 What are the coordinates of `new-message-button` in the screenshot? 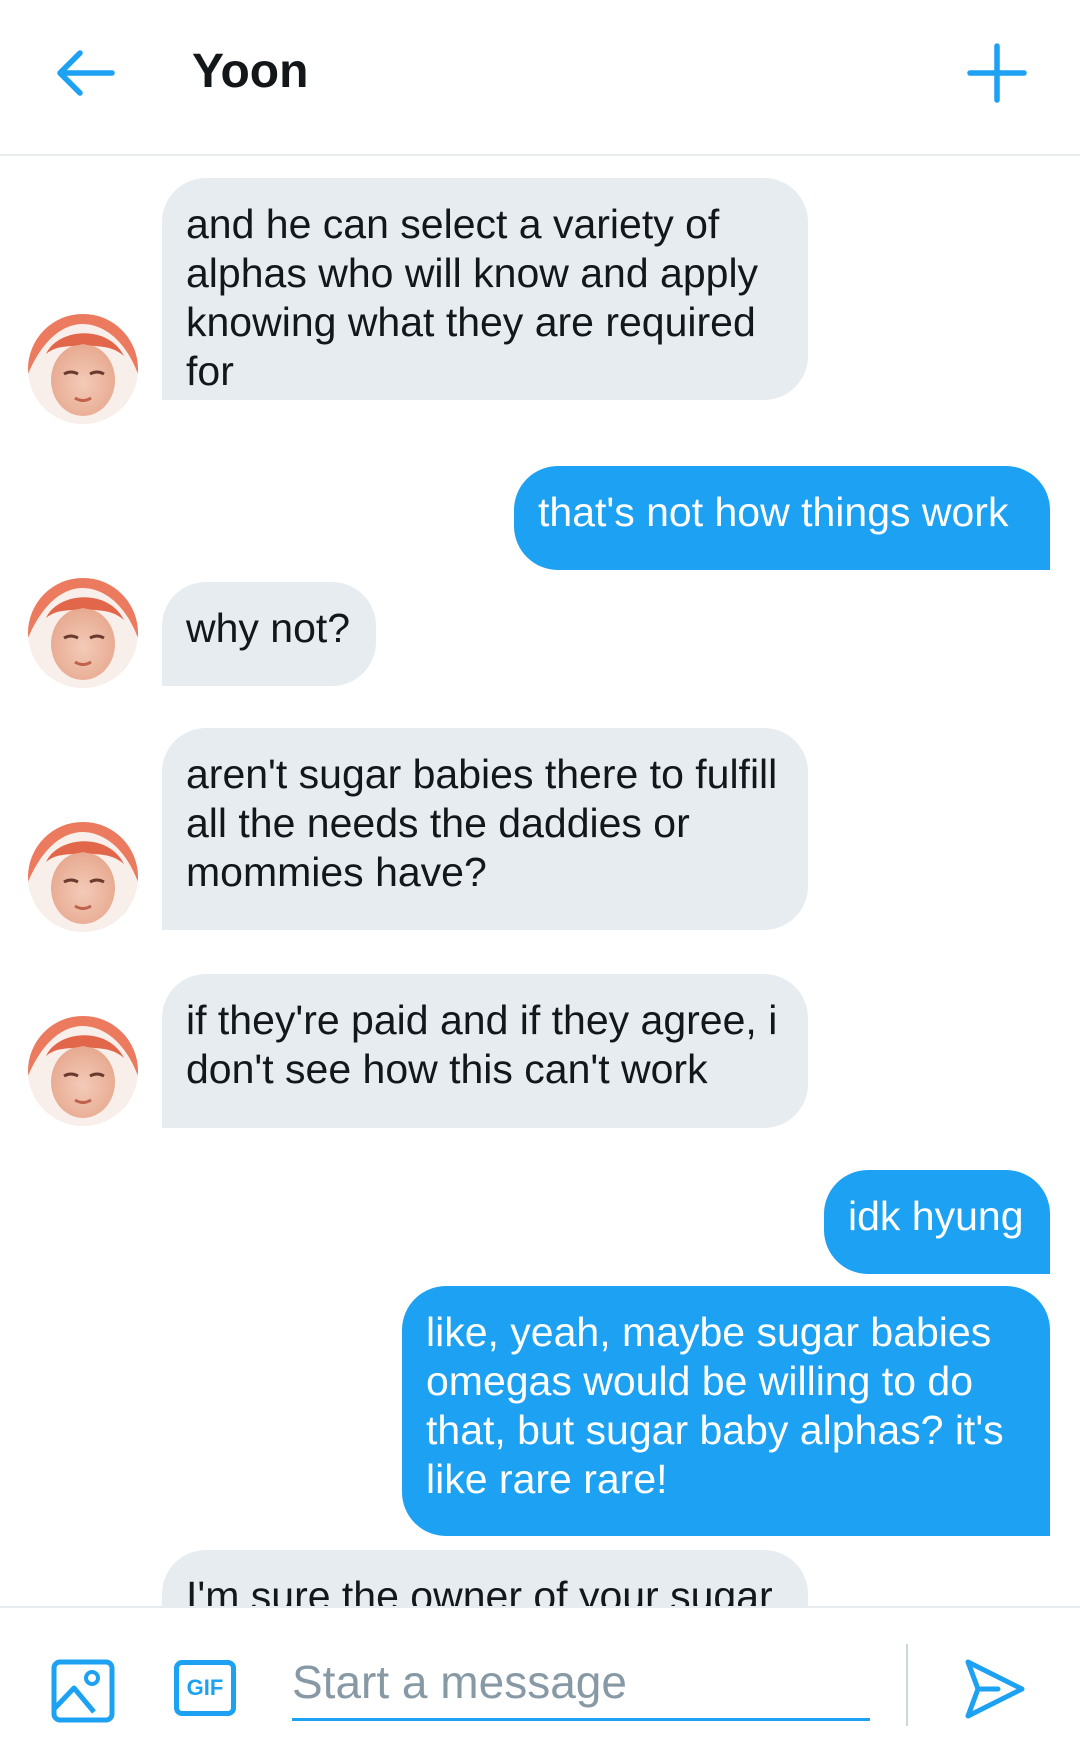 It's located at (997, 73).